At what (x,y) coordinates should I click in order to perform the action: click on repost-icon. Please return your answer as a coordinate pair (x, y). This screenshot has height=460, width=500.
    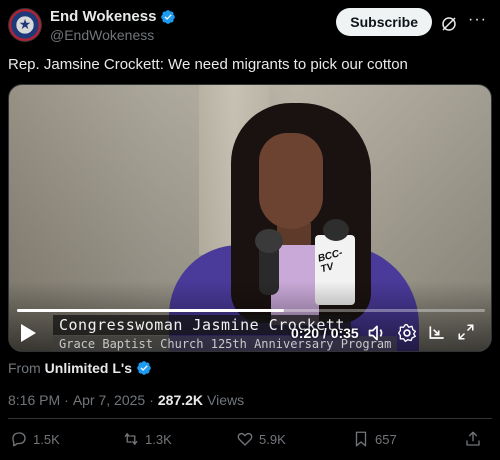
    Looking at the image, I should click on (131, 439).